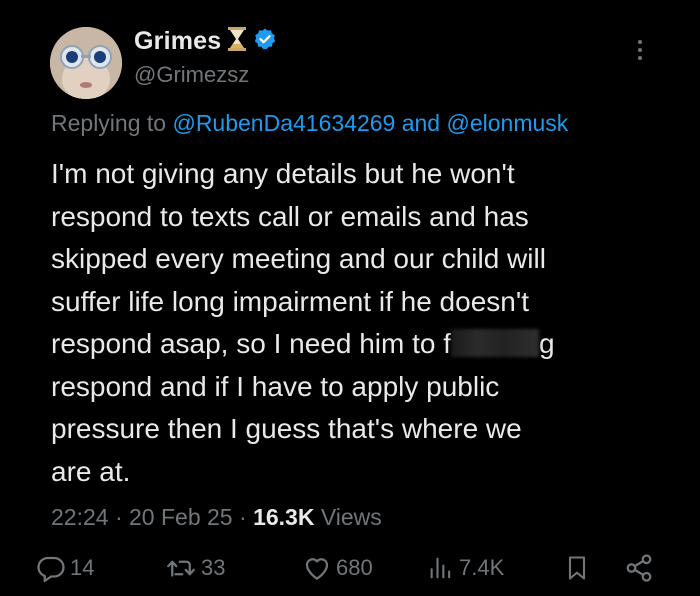  Describe the element at coordinates (82, 567) in the screenshot. I see `reply-count: 14` at that location.